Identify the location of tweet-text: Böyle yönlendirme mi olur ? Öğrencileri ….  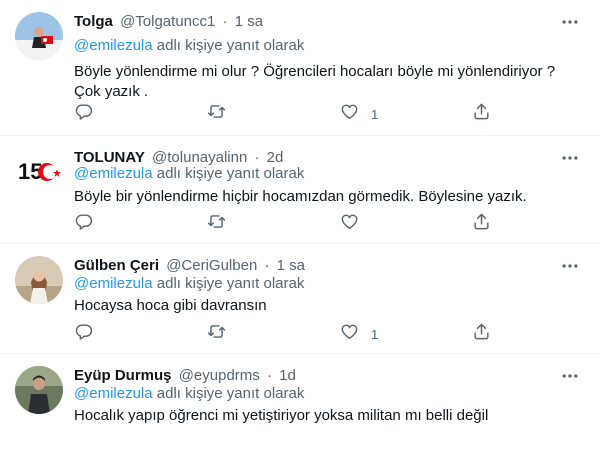
(315, 81).